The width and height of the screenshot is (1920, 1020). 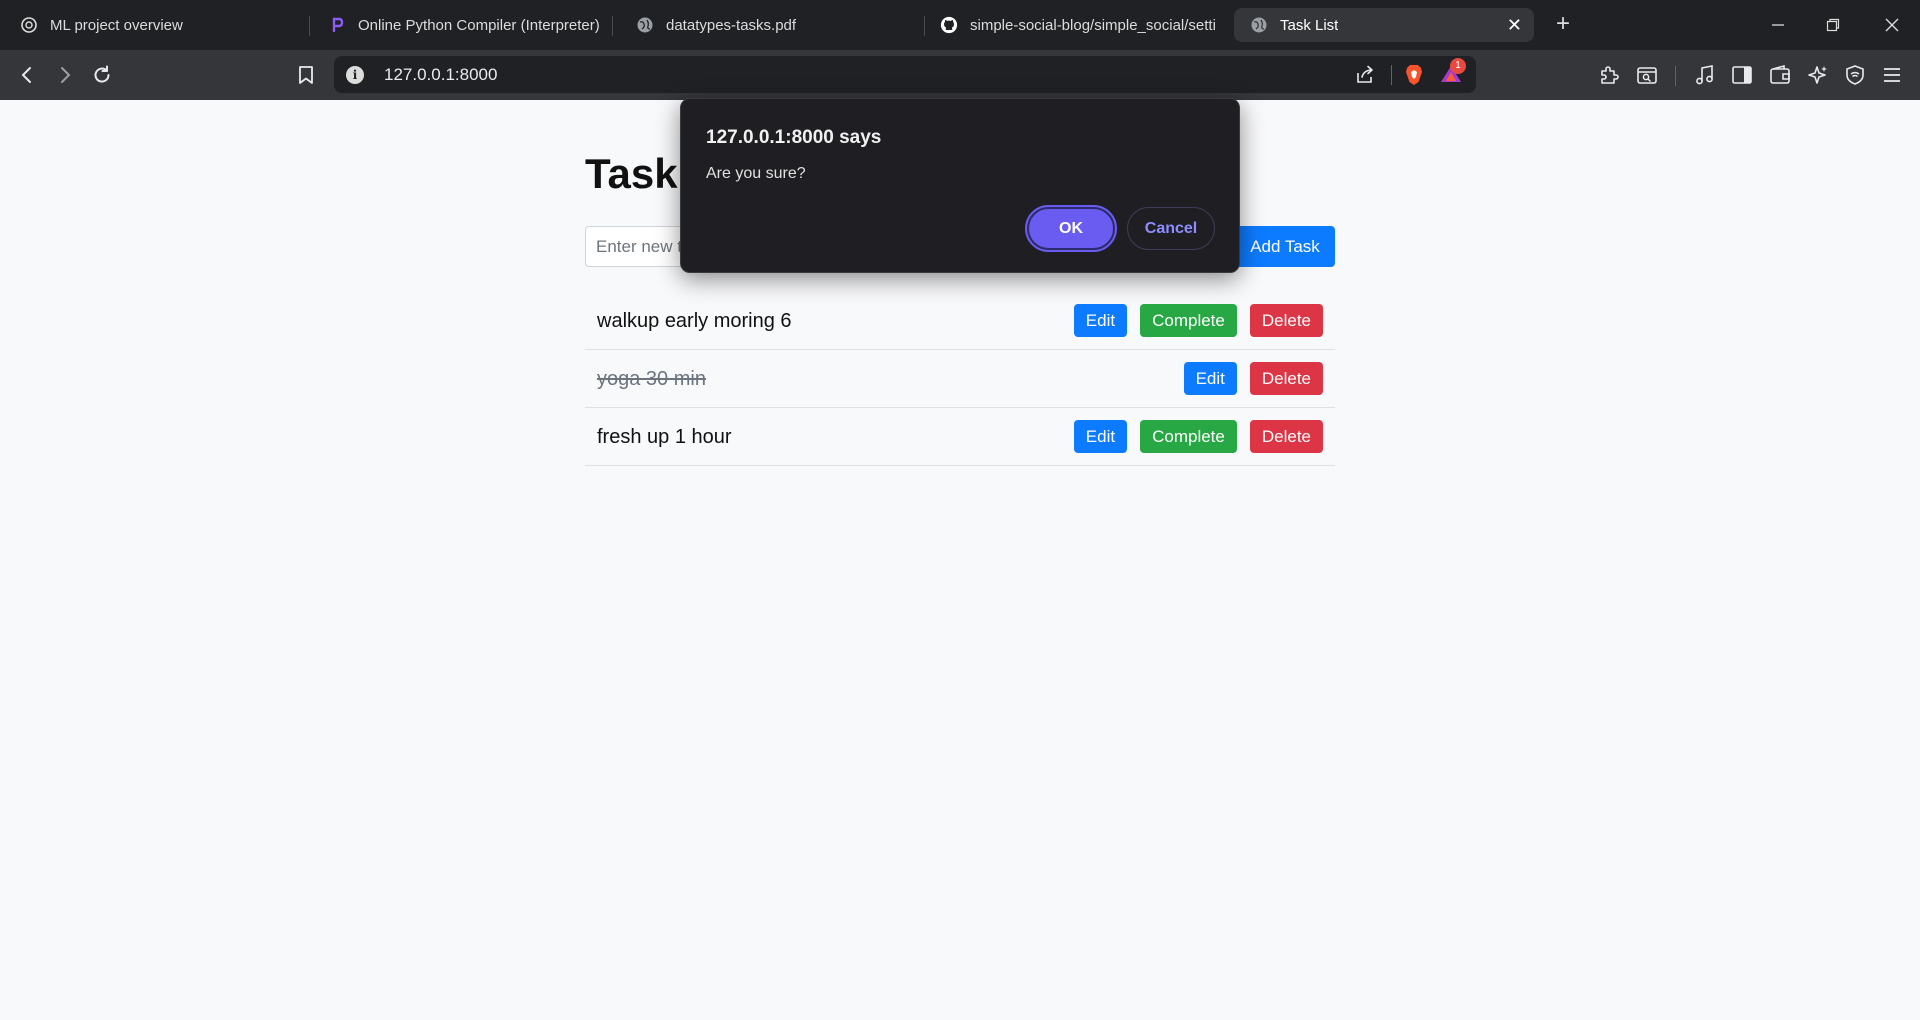 I want to click on task-text: walkup early moring 6, so click(x=694, y=321).